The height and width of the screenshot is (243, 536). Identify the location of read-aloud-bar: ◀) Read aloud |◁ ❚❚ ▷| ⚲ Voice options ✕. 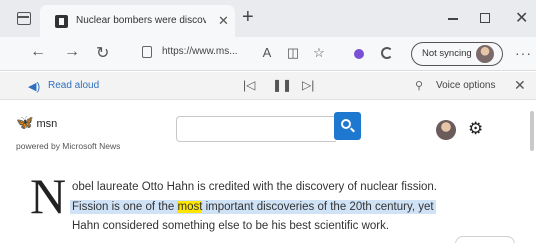
(268, 86).